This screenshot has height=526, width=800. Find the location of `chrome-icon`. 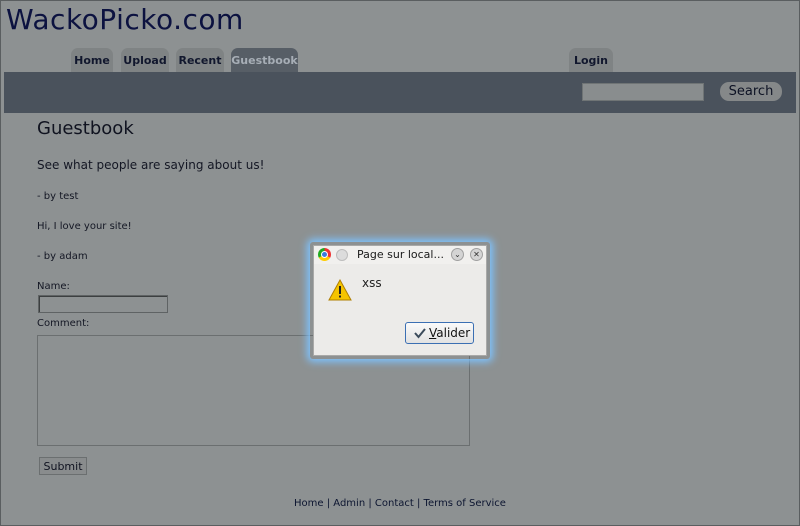

chrome-icon is located at coordinates (324, 254).